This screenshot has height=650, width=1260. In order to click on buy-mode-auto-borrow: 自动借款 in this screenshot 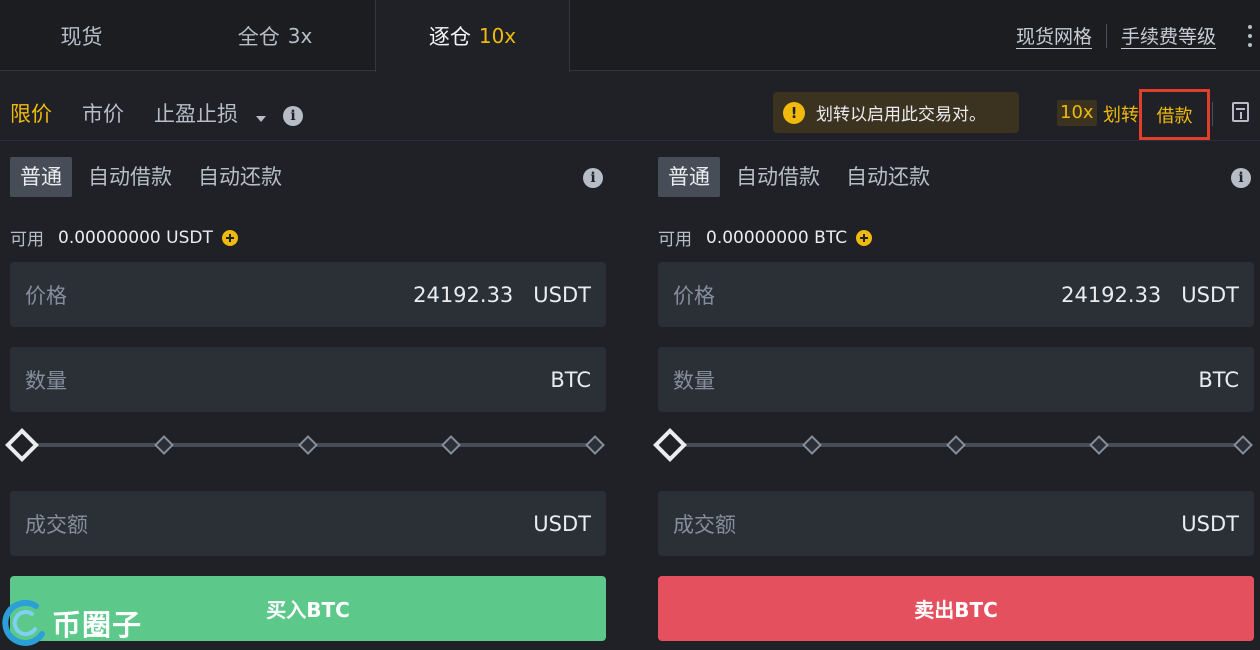, I will do `click(130, 177)`.